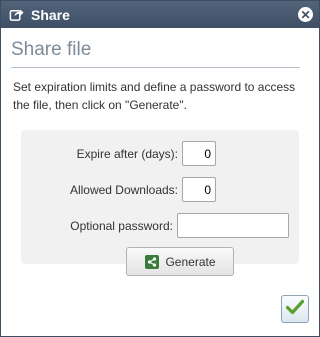 The height and width of the screenshot is (337, 320). What do you see at coordinates (199, 153) in the screenshot?
I see `expire-days-input` at bounding box center [199, 153].